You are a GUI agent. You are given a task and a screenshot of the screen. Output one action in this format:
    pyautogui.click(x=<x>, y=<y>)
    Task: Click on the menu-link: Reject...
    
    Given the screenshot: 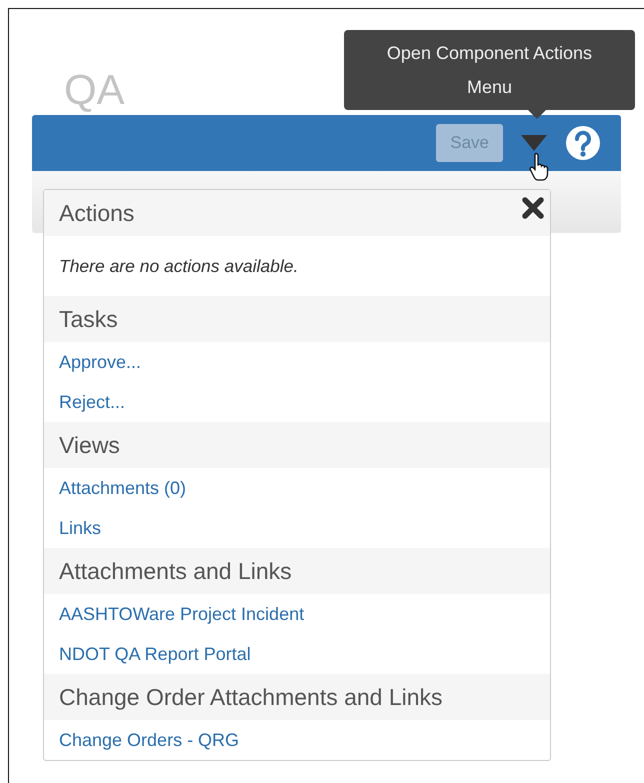 What is the action you would take?
    pyautogui.click(x=92, y=402)
    